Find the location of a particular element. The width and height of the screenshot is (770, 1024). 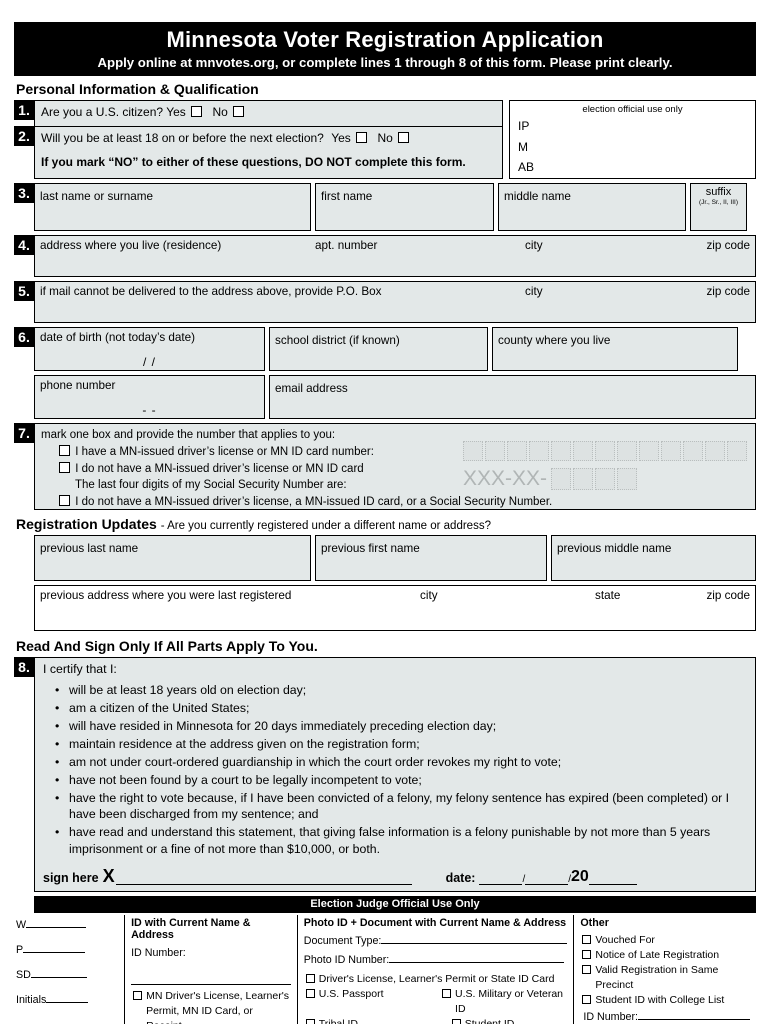

col2-item-4: Student ID is located at coordinates (482, 1020).